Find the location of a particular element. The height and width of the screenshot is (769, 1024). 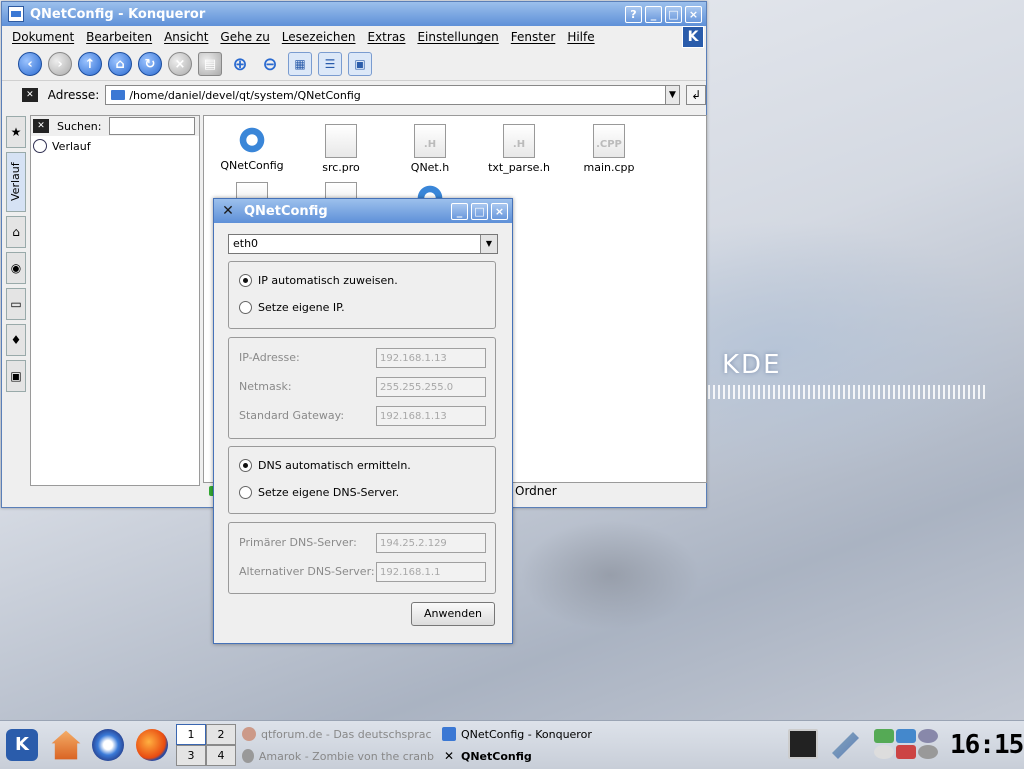

back-icon: ‹ is located at coordinates (30, 64).